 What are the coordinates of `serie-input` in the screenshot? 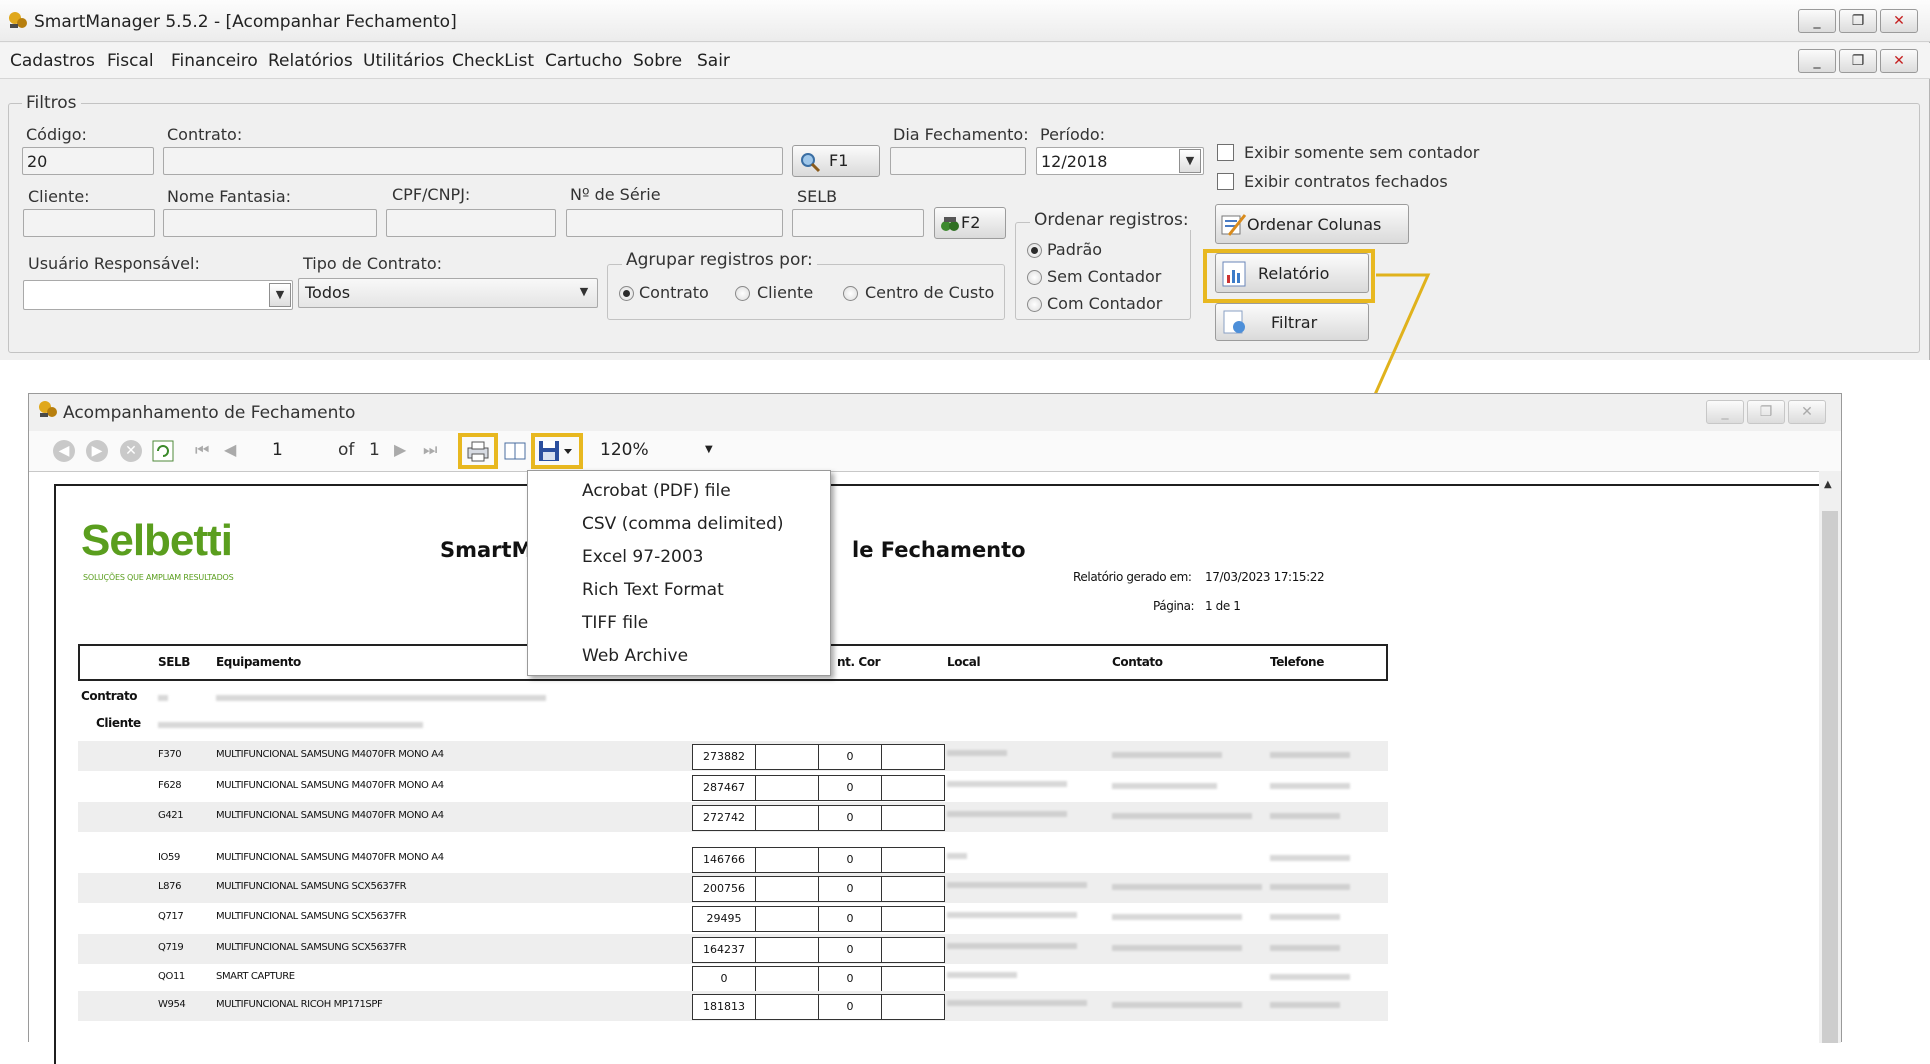 It's located at (674, 223).